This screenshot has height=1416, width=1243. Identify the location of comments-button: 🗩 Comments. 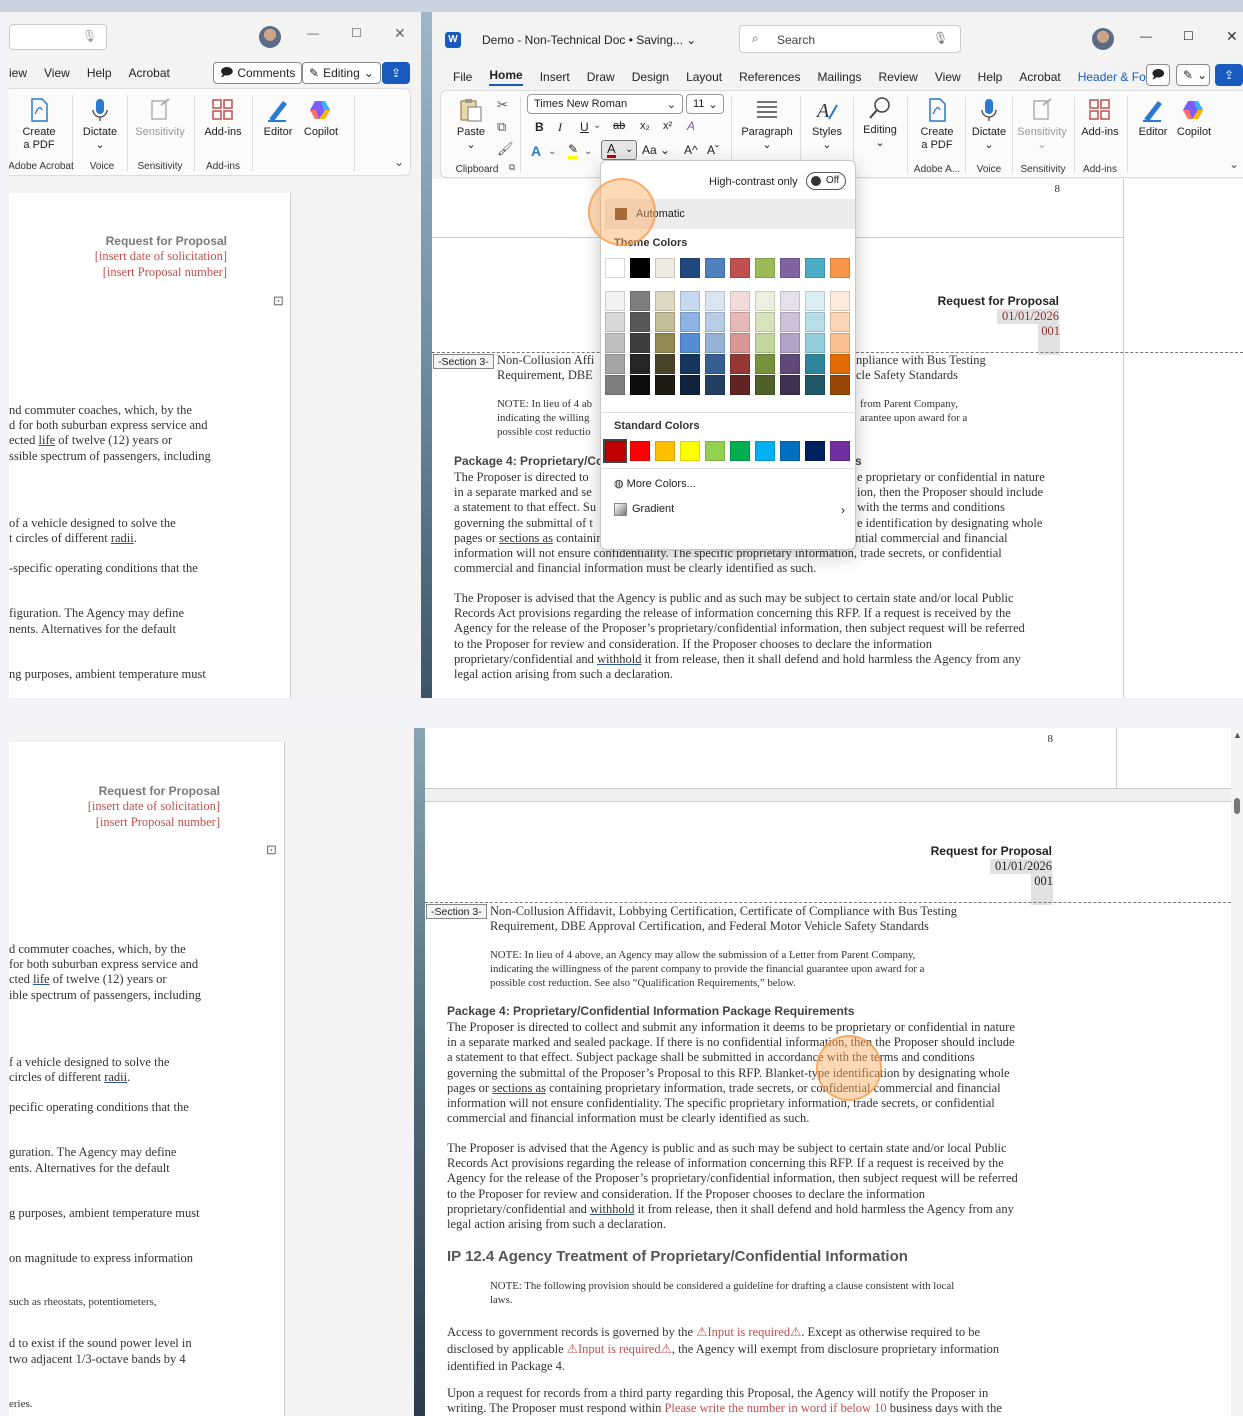
(258, 73).